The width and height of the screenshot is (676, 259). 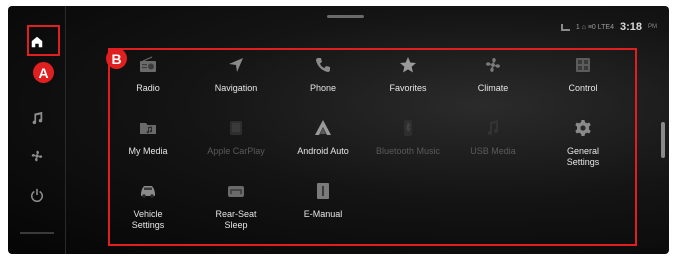 I want to click on clock-time: 3:18, so click(x=630, y=27).